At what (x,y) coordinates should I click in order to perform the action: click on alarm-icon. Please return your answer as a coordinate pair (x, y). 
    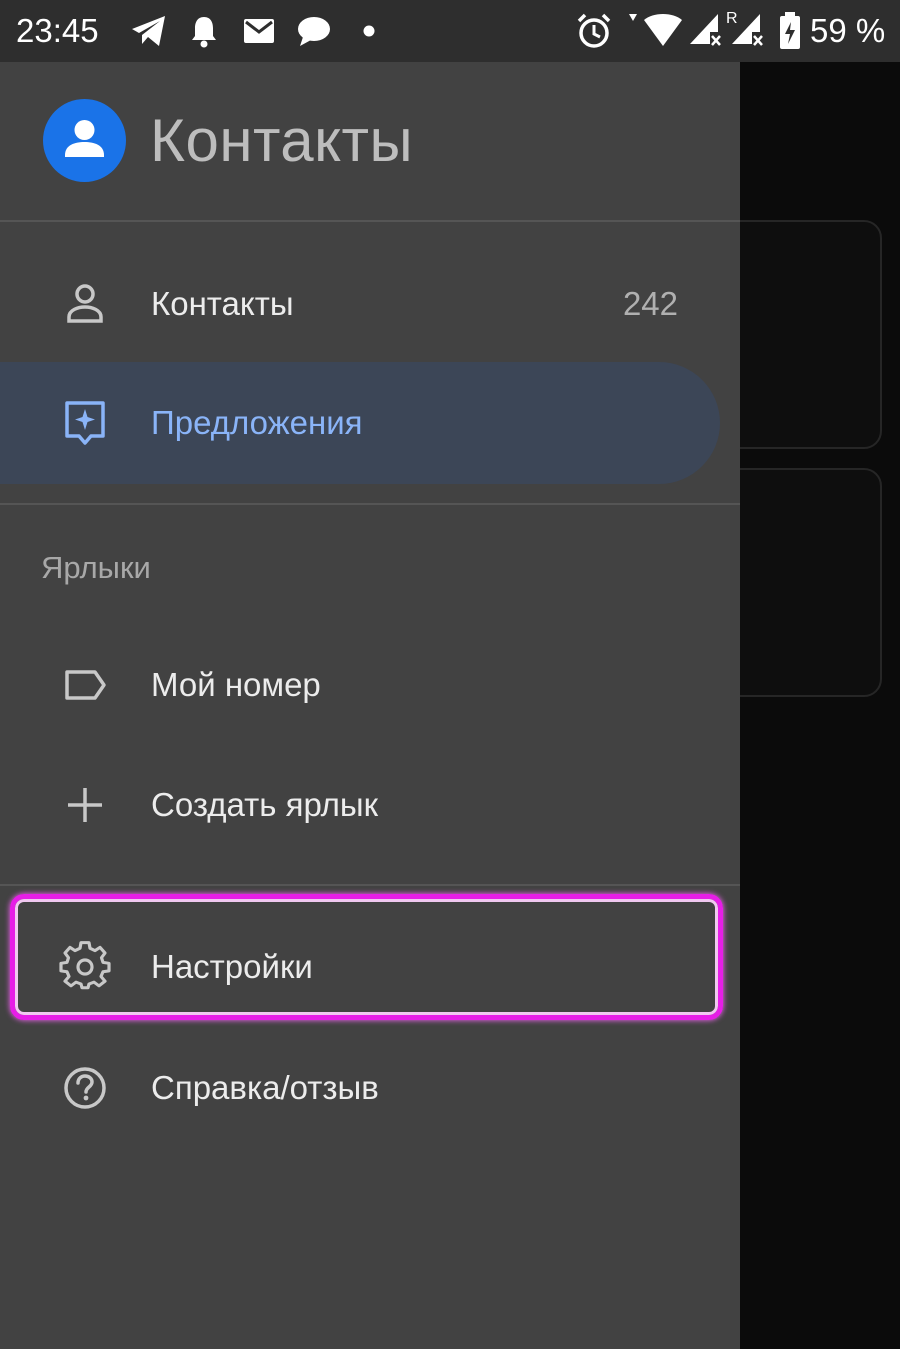
    Looking at the image, I should click on (594, 30).